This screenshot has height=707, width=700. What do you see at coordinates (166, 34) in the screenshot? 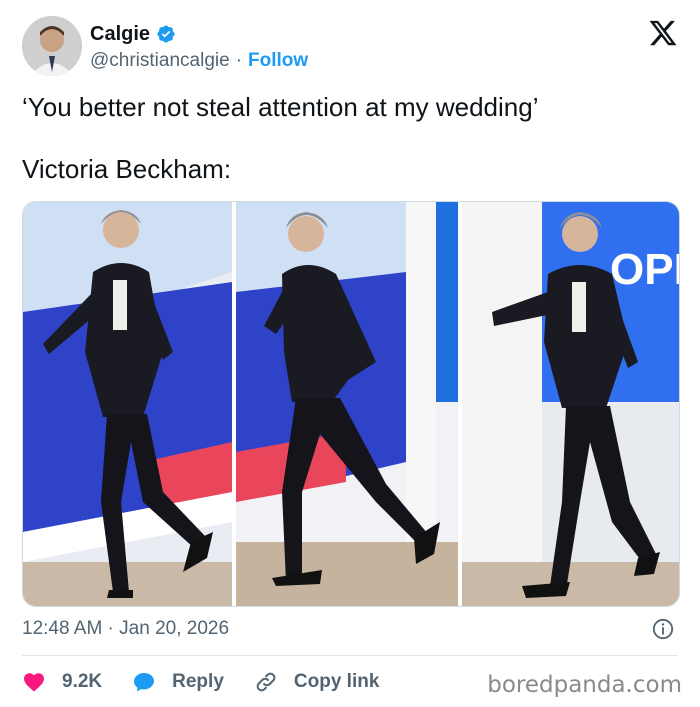
I see `verified-badge-icon` at bounding box center [166, 34].